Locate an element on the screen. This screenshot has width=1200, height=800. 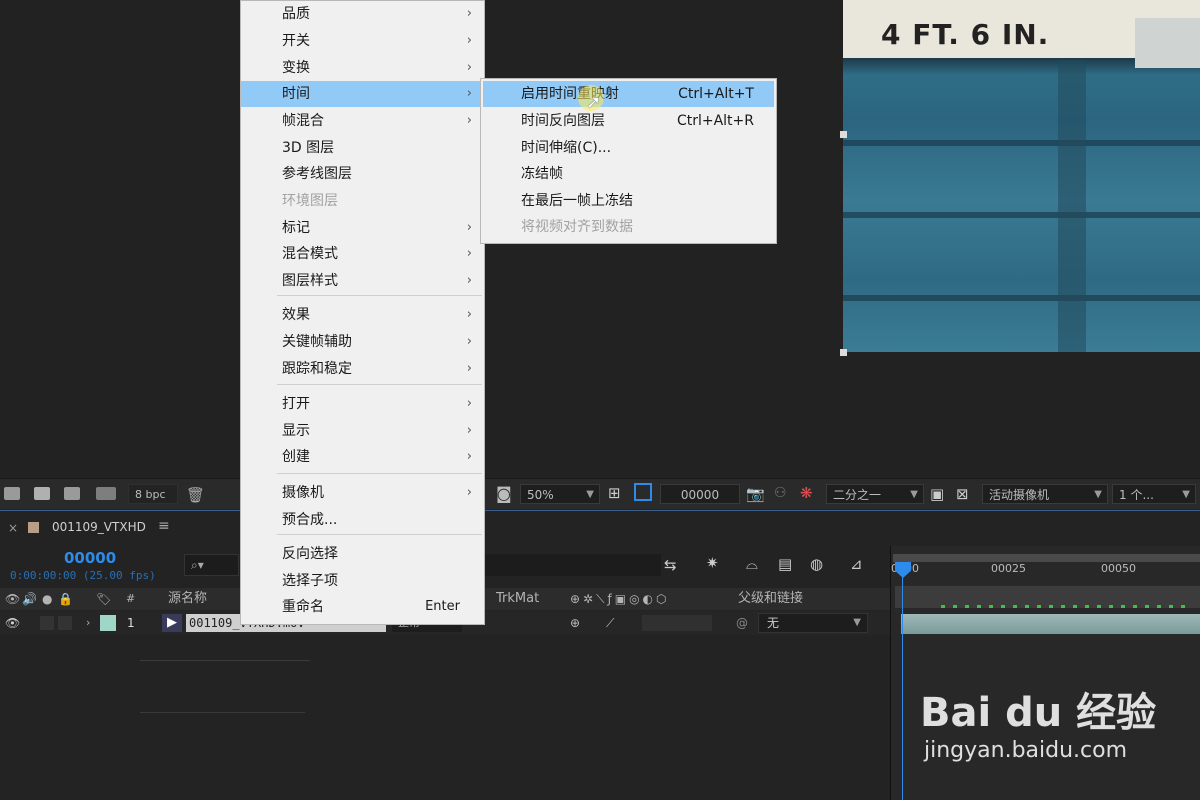
context-menu-item: 图层样式 › is located at coordinates (362, 281).